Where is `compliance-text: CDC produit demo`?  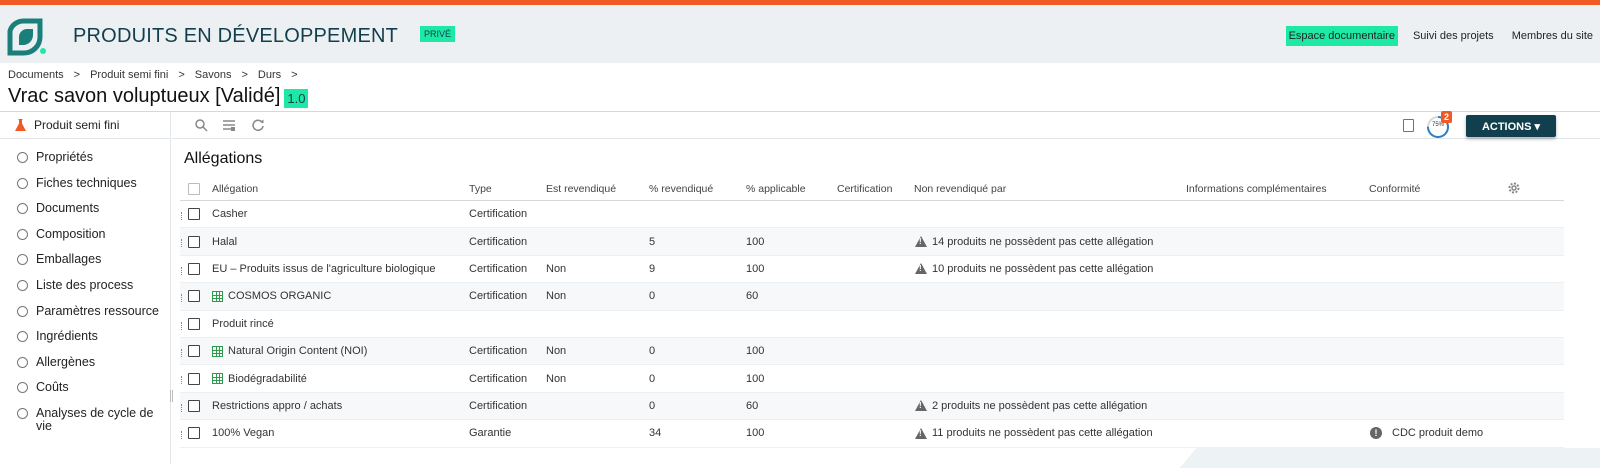 compliance-text: CDC produit demo is located at coordinates (1437, 433).